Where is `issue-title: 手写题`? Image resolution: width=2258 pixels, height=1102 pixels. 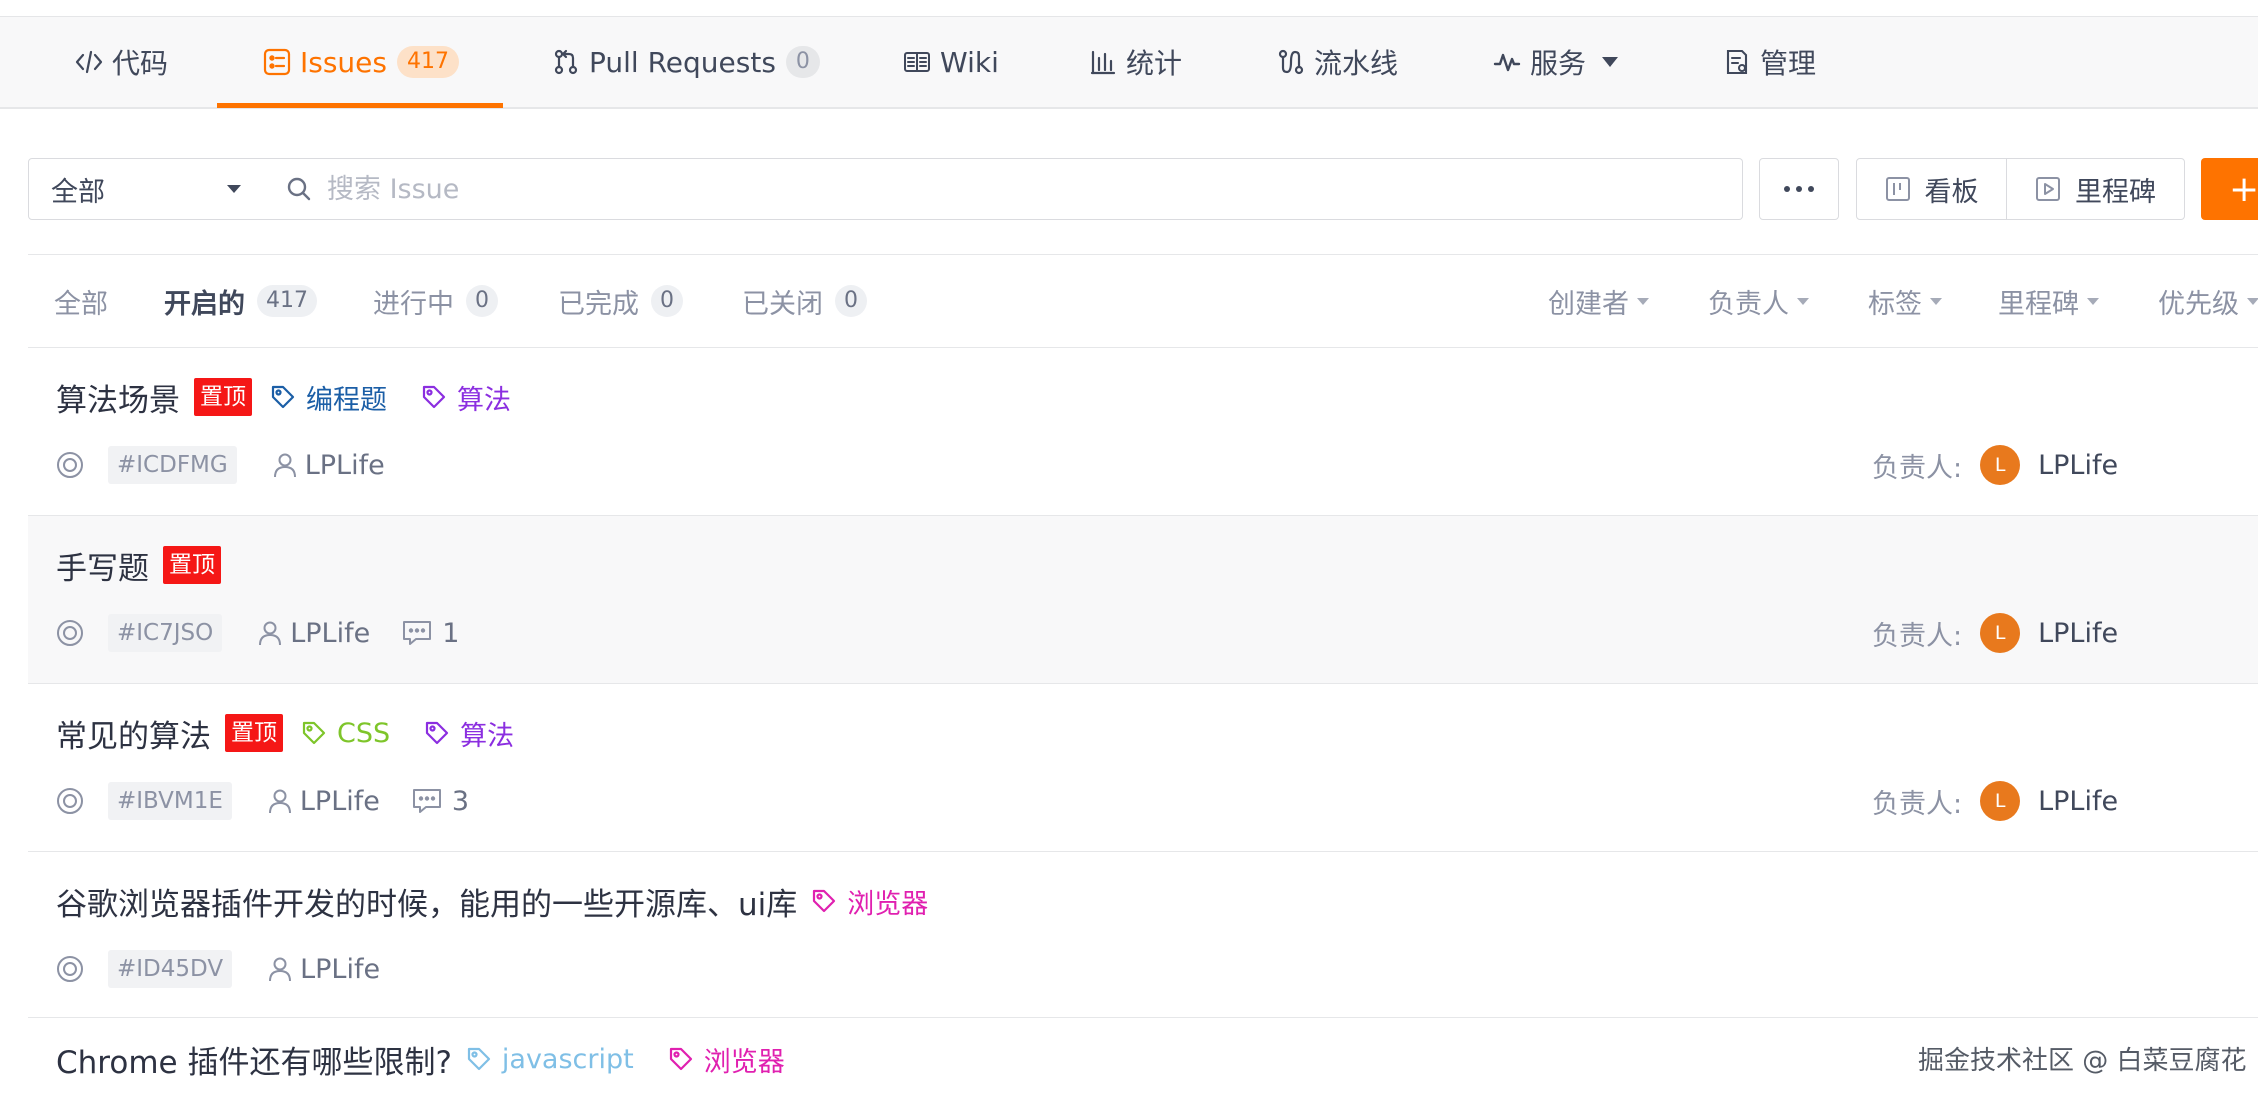 issue-title: 手写题 is located at coordinates (102, 565).